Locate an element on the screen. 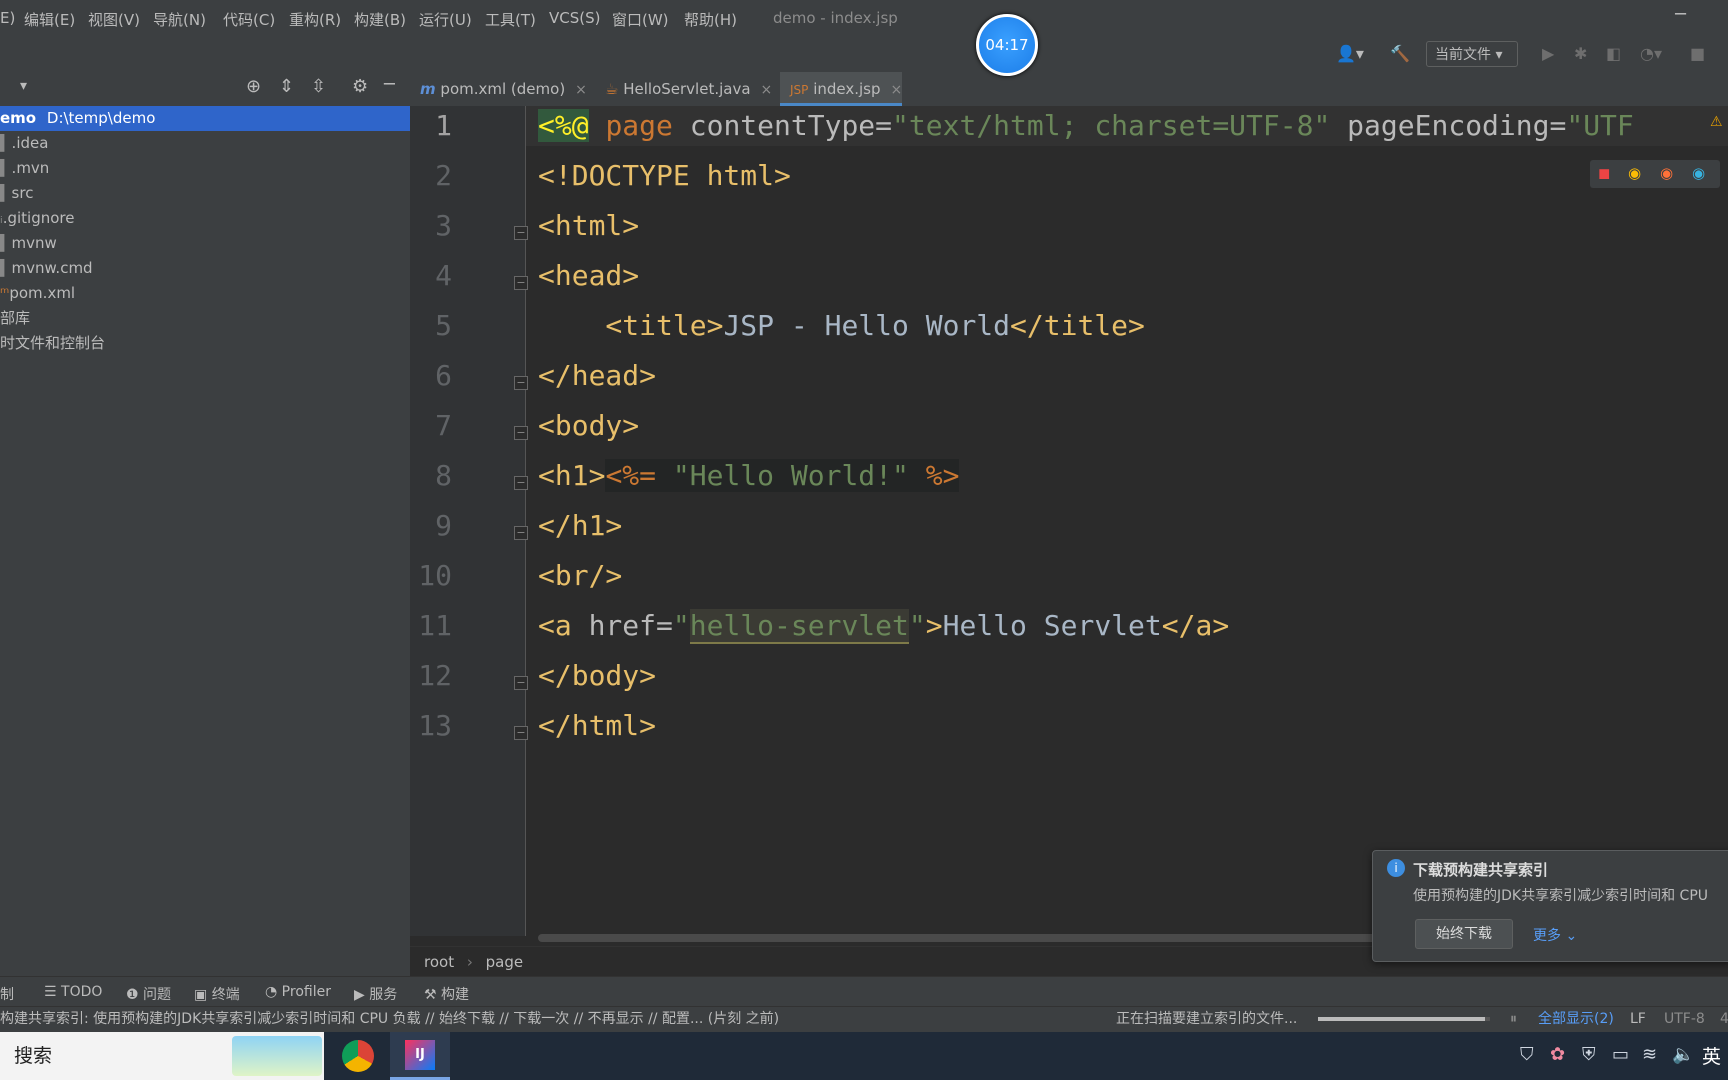 This screenshot has width=1728, height=1080. menu-item-refactor: 重构(R) is located at coordinates (315, 19).